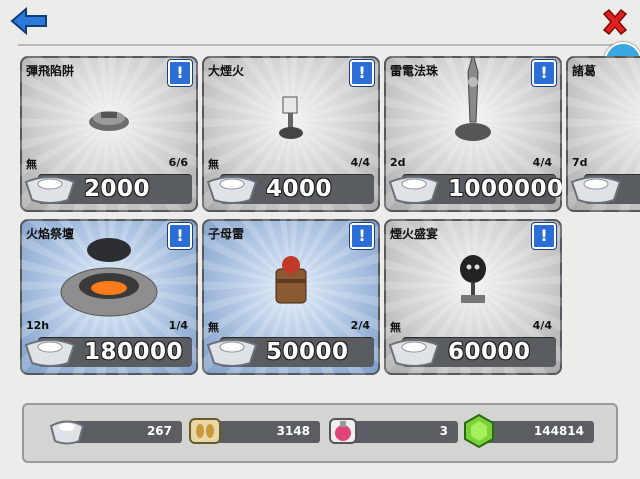 Image resolution: width=640 pixels, height=479 pixels. Describe the element at coordinates (226, 71) in the screenshot. I see `item-name: 大煙火` at that location.